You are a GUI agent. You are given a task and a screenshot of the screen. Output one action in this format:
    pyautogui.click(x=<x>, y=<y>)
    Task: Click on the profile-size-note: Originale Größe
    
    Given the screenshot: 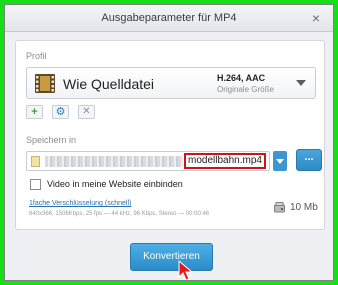 What is the action you would take?
    pyautogui.click(x=245, y=89)
    